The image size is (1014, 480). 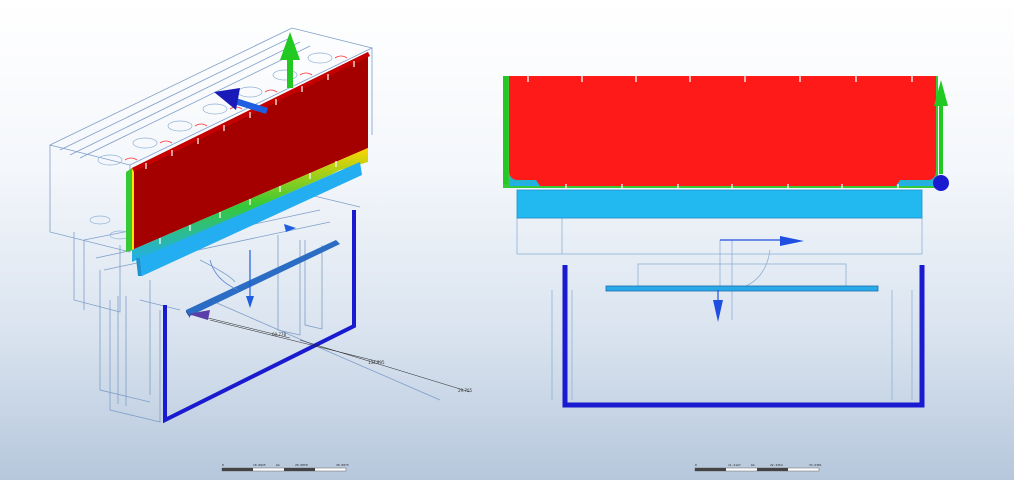 I want to click on cooling-block, so click(x=719, y=204).